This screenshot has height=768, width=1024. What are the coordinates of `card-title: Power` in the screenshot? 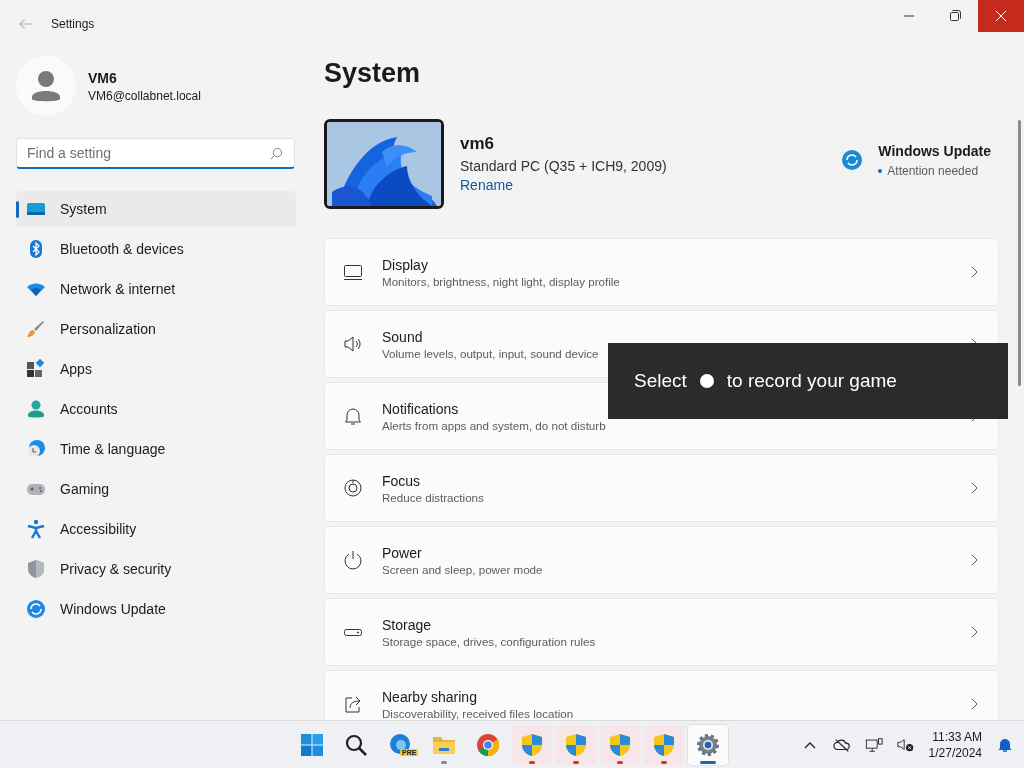 It's located at (402, 552).